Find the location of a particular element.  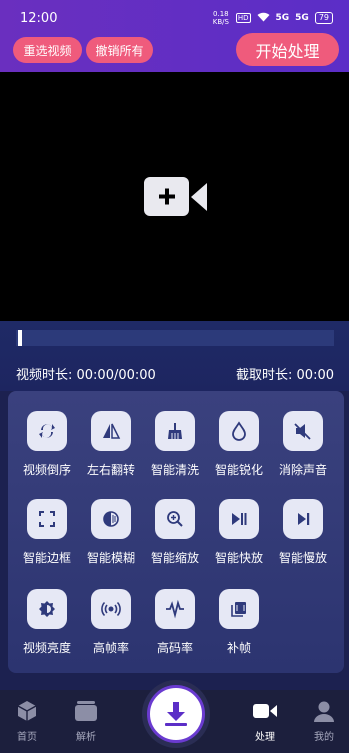

mute-icon is located at coordinates (303, 431).